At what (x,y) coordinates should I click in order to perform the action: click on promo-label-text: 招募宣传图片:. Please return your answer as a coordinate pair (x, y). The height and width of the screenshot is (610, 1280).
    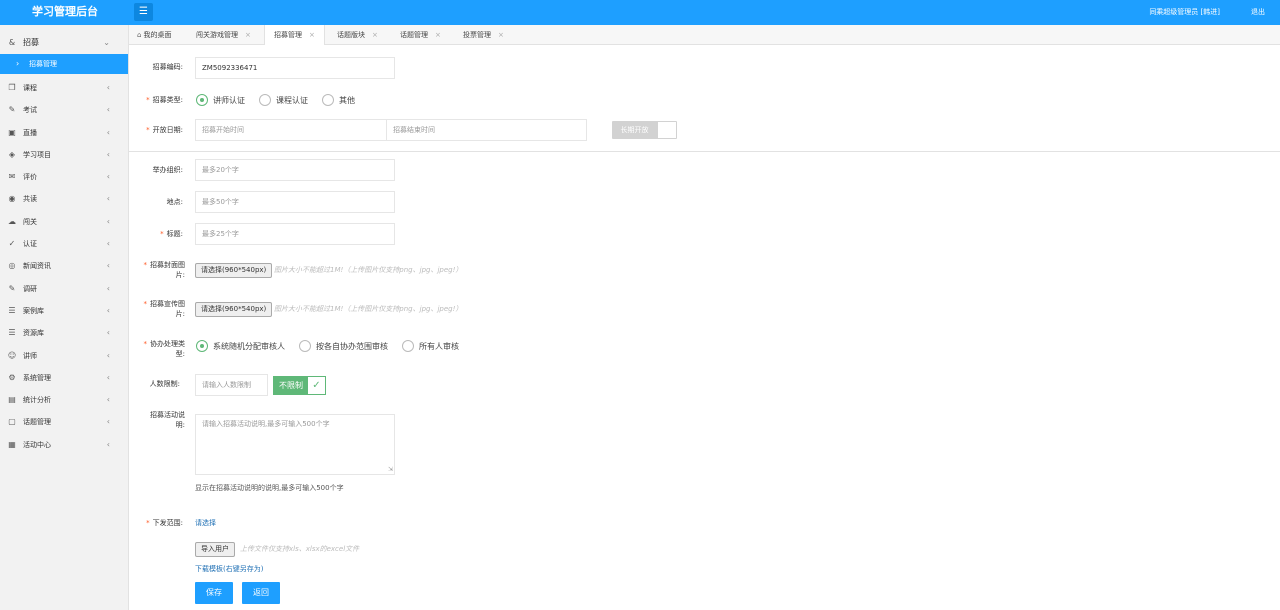
    Looking at the image, I should click on (167, 309).